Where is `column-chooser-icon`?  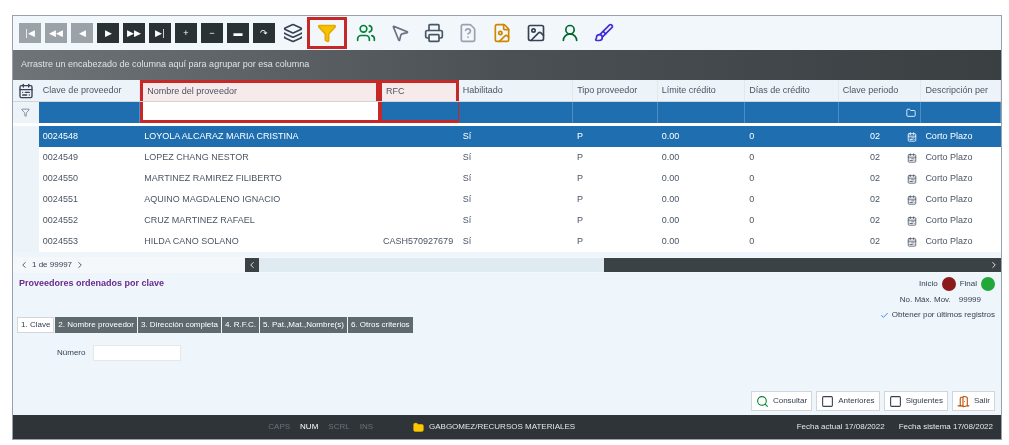 column-chooser-icon is located at coordinates (25, 90).